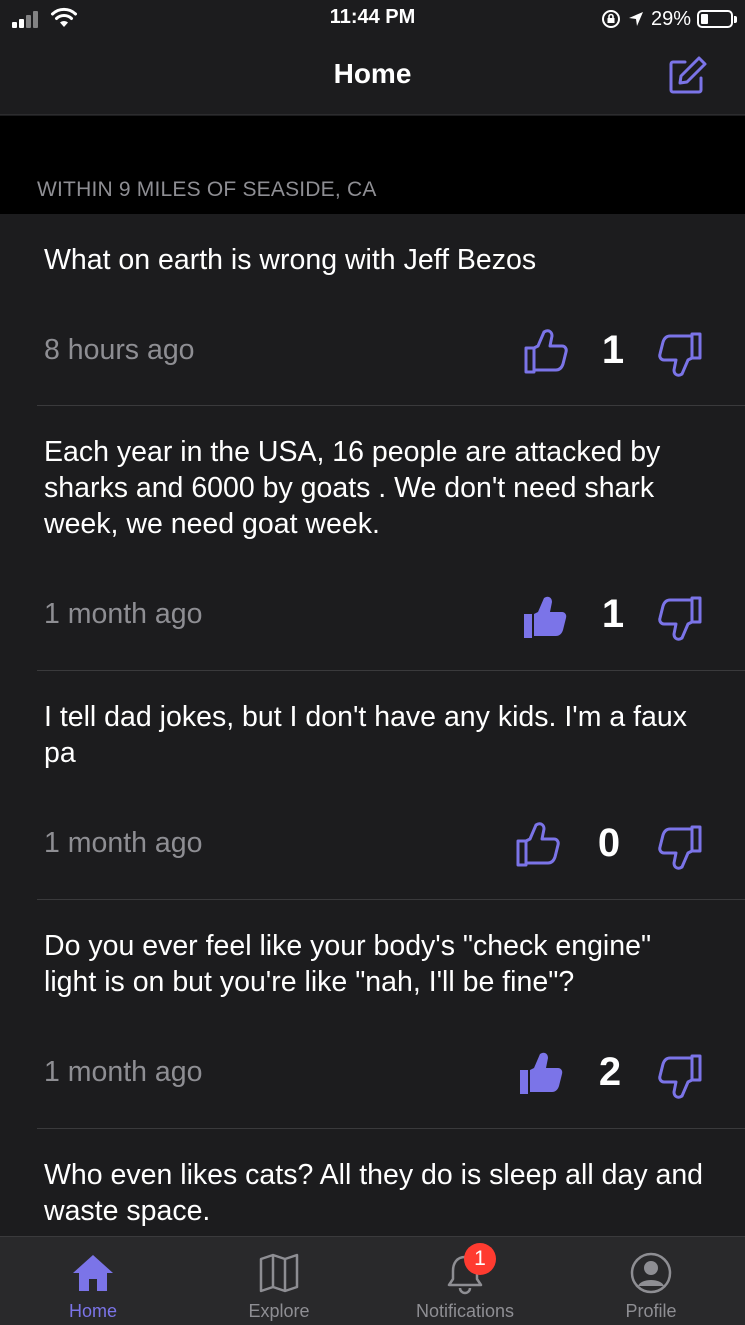 This screenshot has width=745, height=1325. I want to click on tab-bar: Home Explore 1 Notifications Profile, so click(372, 1280).